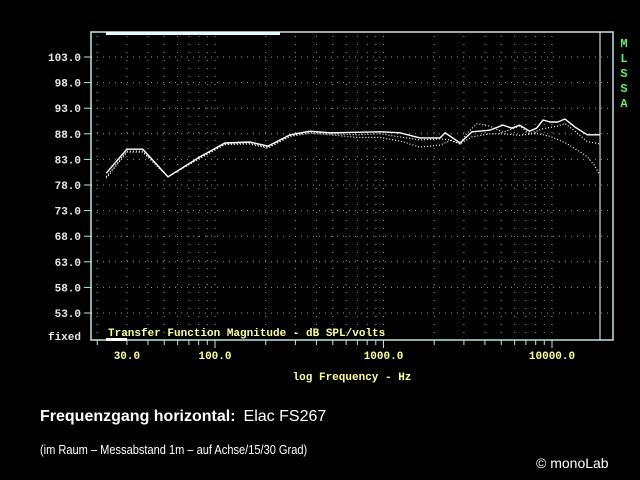 This screenshot has width=640, height=480. What do you see at coordinates (623, 59) in the screenshot?
I see `side-label-letter: L` at bounding box center [623, 59].